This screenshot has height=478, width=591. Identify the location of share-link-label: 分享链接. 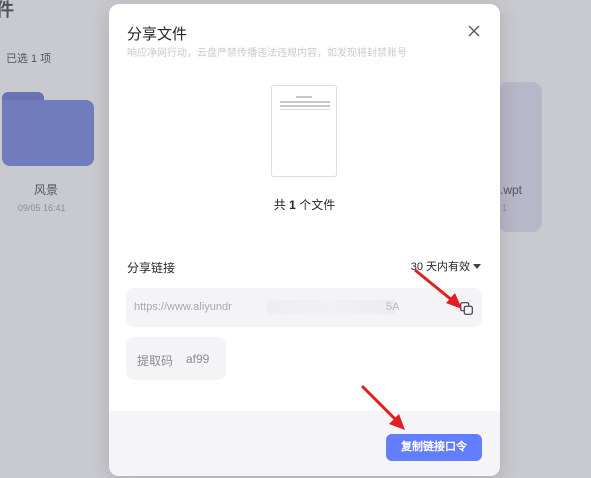
(151, 268).